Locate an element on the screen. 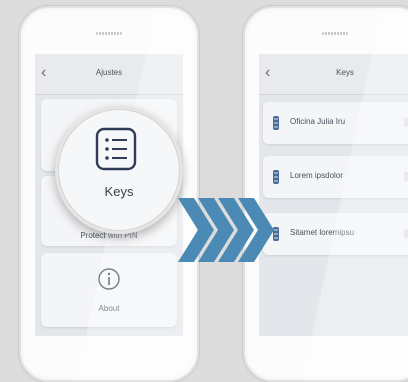 This screenshot has width=408, height=382. page-title: Keys is located at coordinates (345, 72).